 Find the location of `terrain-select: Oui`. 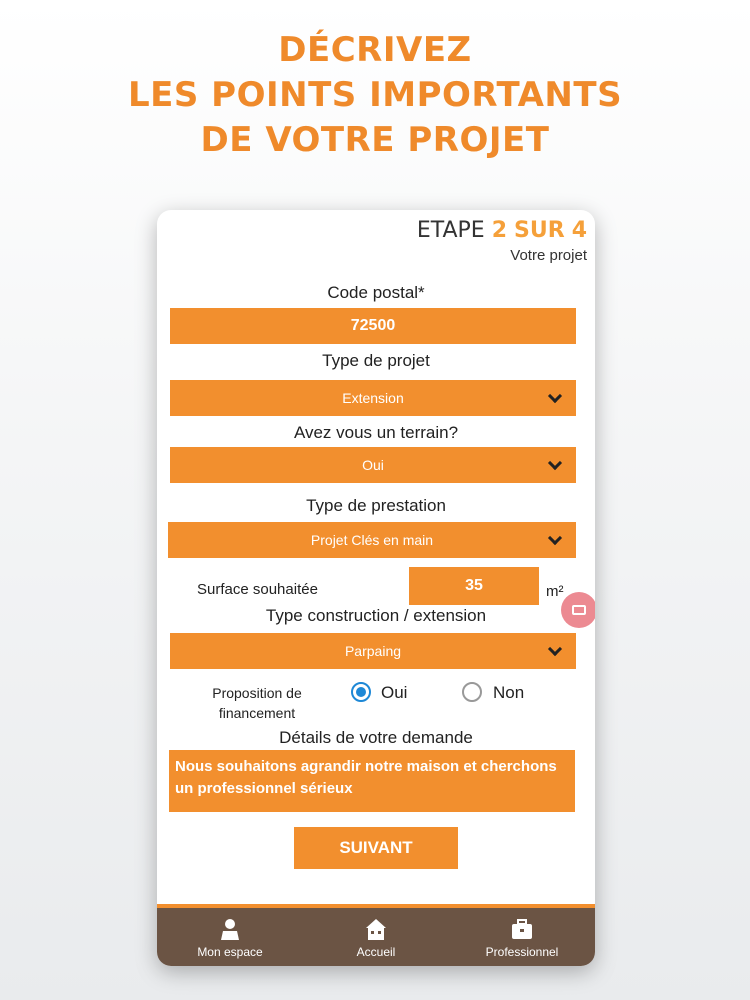

terrain-select: Oui is located at coordinates (373, 465).